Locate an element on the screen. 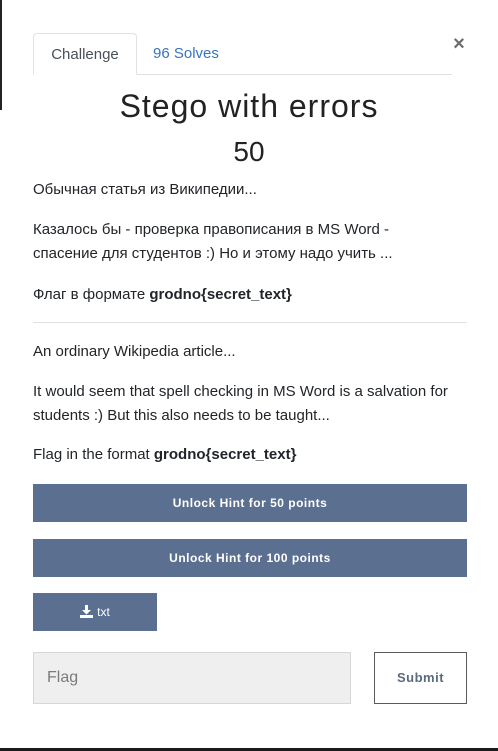  download-file-button: txt is located at coordinates (95, 612).